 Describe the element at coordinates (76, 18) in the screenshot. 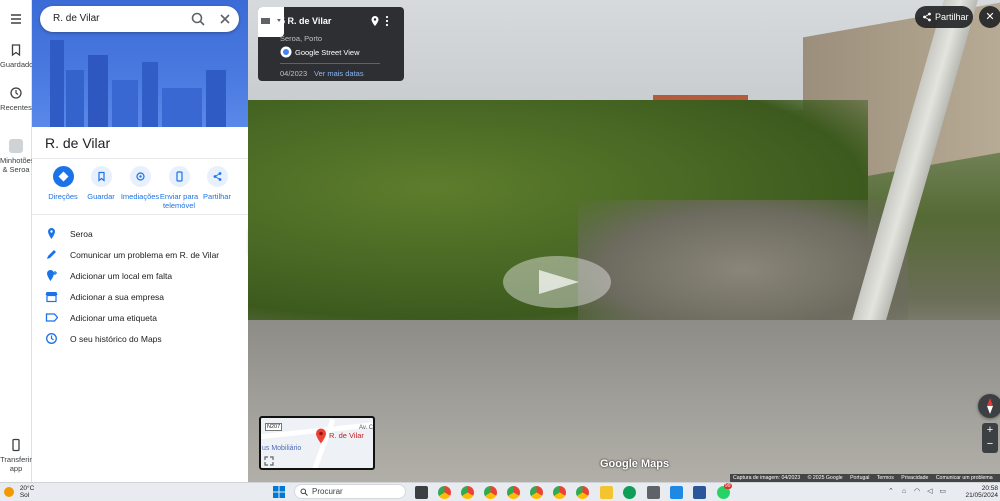

I see `search-input: R. de Vilar` at that location.